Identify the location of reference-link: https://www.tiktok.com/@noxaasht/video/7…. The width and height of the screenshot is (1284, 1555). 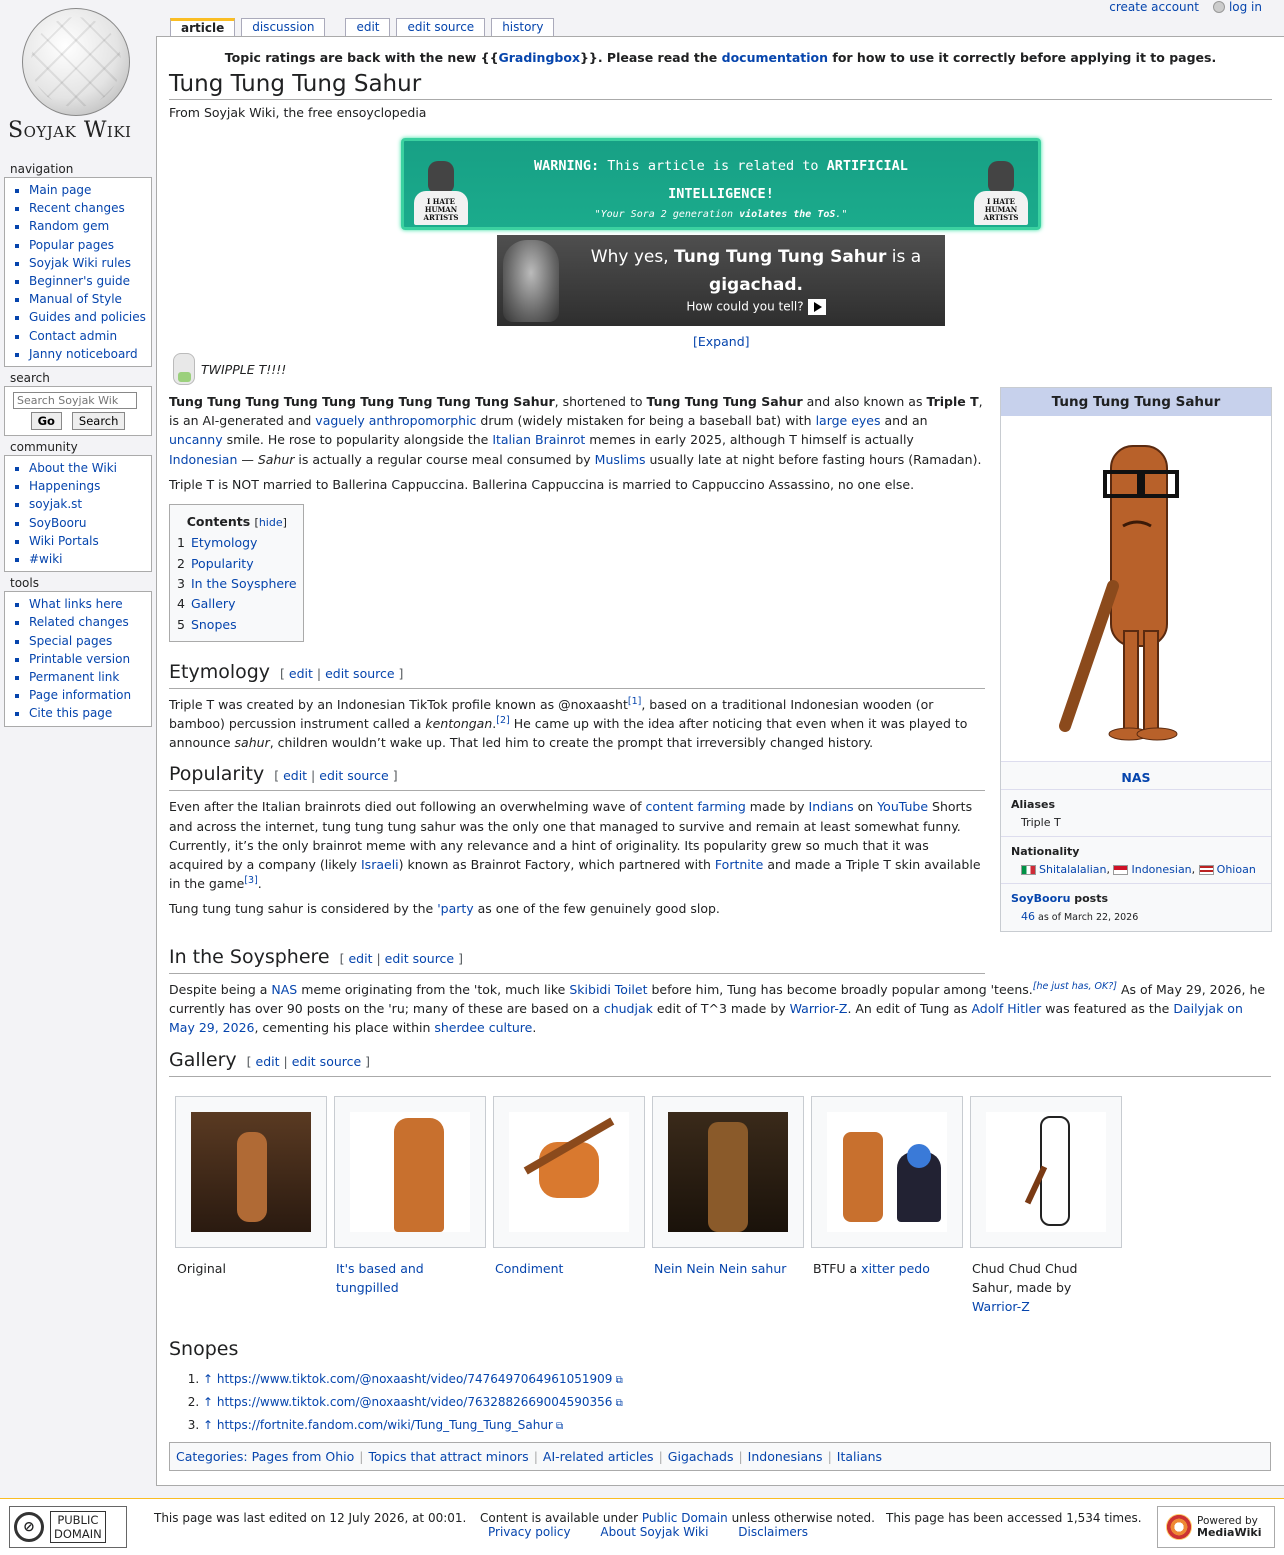
(415, 1402).